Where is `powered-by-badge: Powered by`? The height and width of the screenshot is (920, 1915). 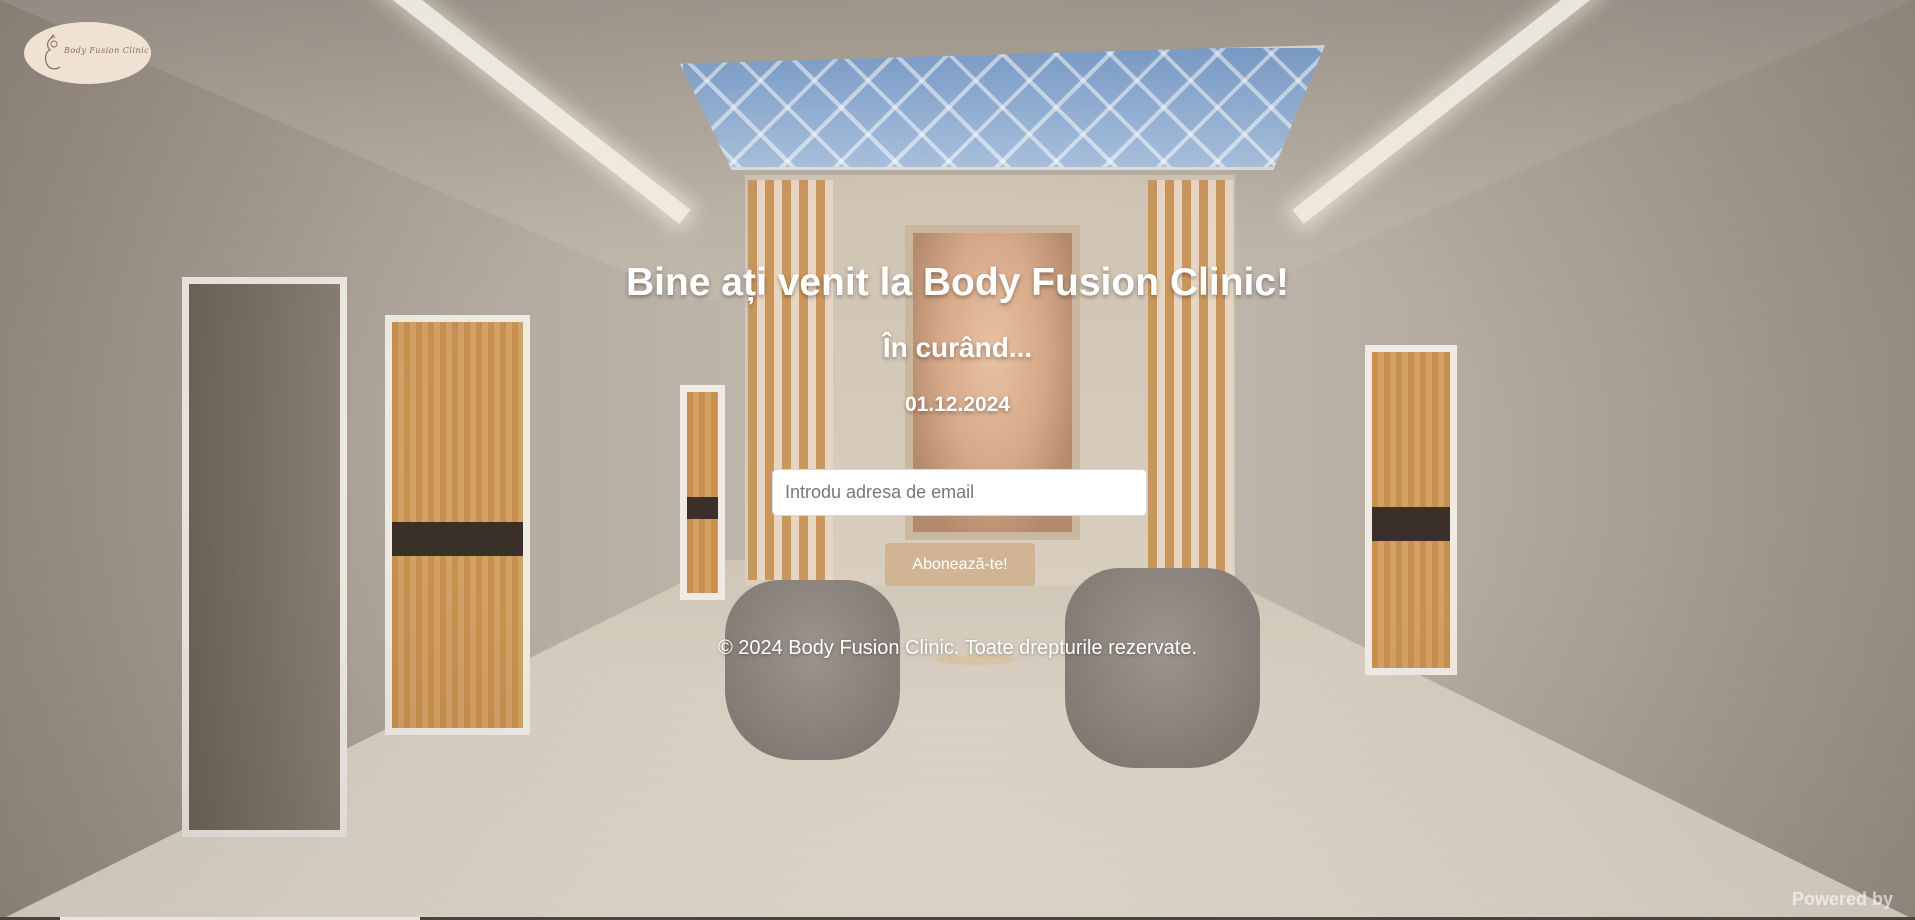 powered-by-badge: Powered by is located at coordinates (1842, 899).